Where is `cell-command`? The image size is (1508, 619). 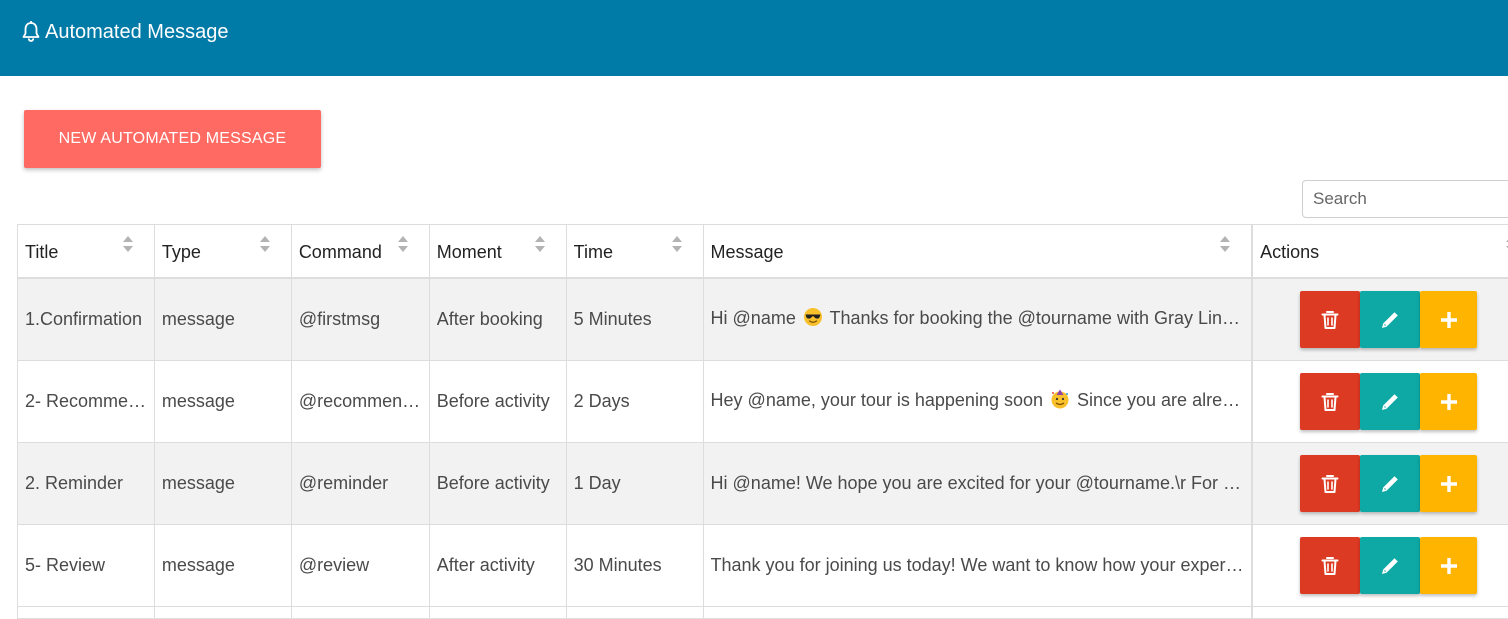 cell-command is located at coordinates (361, 612).